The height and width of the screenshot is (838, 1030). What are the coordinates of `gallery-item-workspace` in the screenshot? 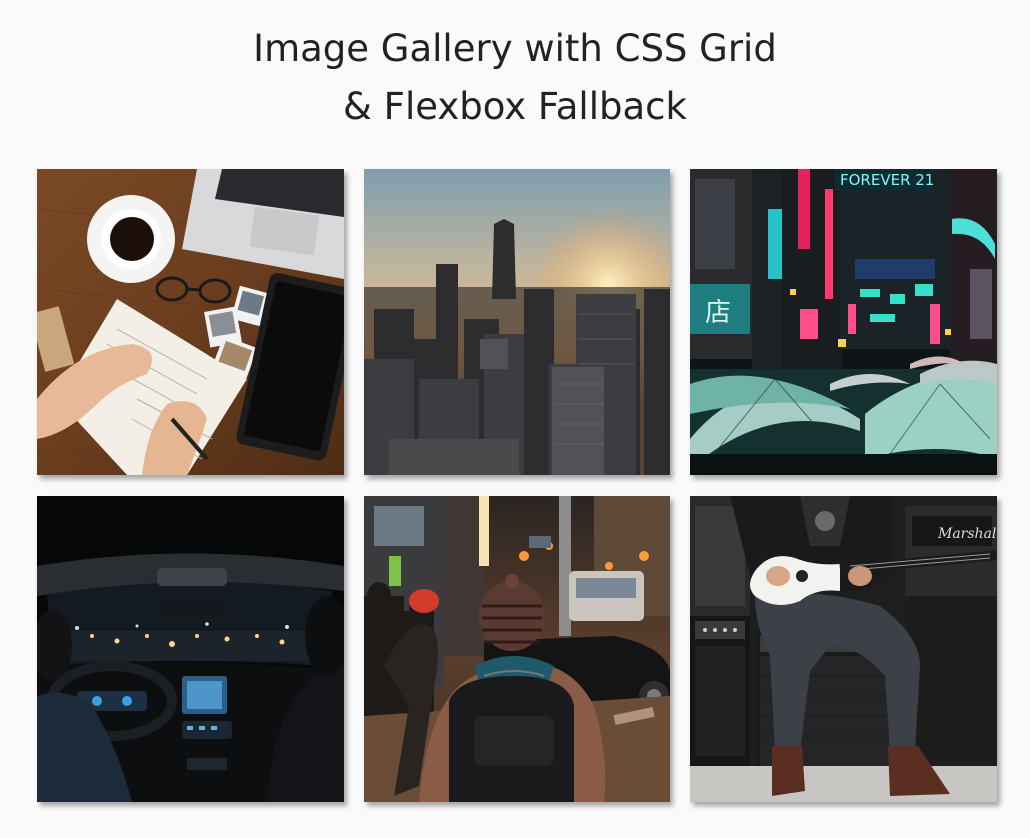 It's located at (190, 322).